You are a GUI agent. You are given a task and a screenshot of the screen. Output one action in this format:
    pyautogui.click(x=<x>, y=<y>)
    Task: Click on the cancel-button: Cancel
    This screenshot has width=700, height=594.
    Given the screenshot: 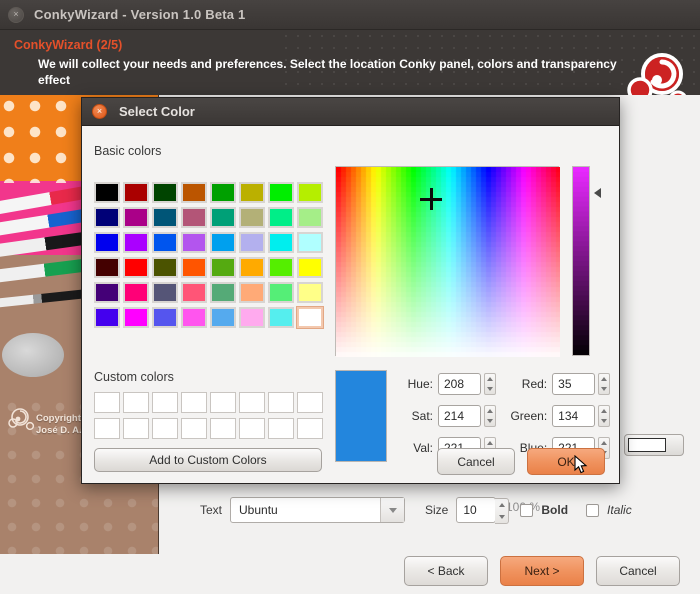 What is the action you would take?
    pyautogui.click(x=638, y=571)
    